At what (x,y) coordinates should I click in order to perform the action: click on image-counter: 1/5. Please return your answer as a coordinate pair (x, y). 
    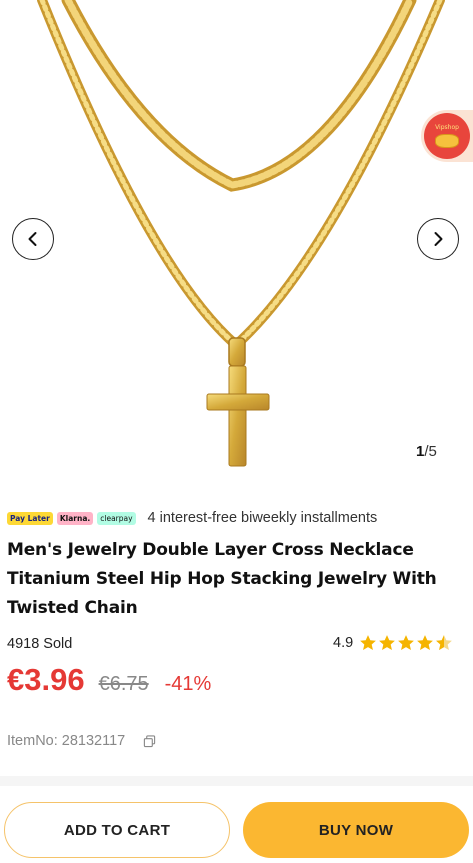
    Looking at the image, I should click on (426, 451).